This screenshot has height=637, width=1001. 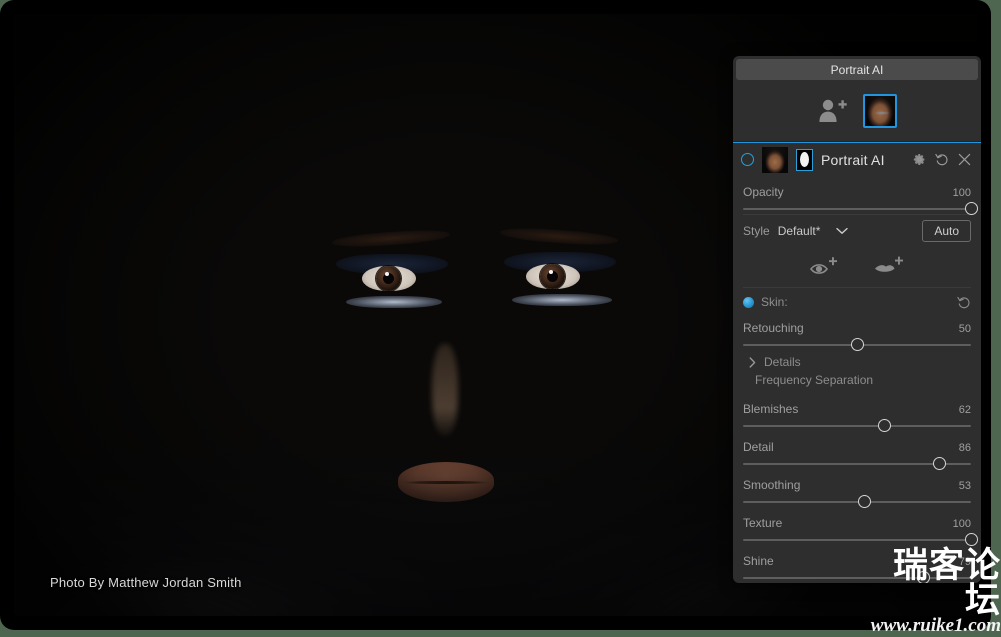 What do you see at coordinates (857, 382) in the screenshot?
I see `frequency-separation-label: Frequency Separation` at bounding box center [857, 382].